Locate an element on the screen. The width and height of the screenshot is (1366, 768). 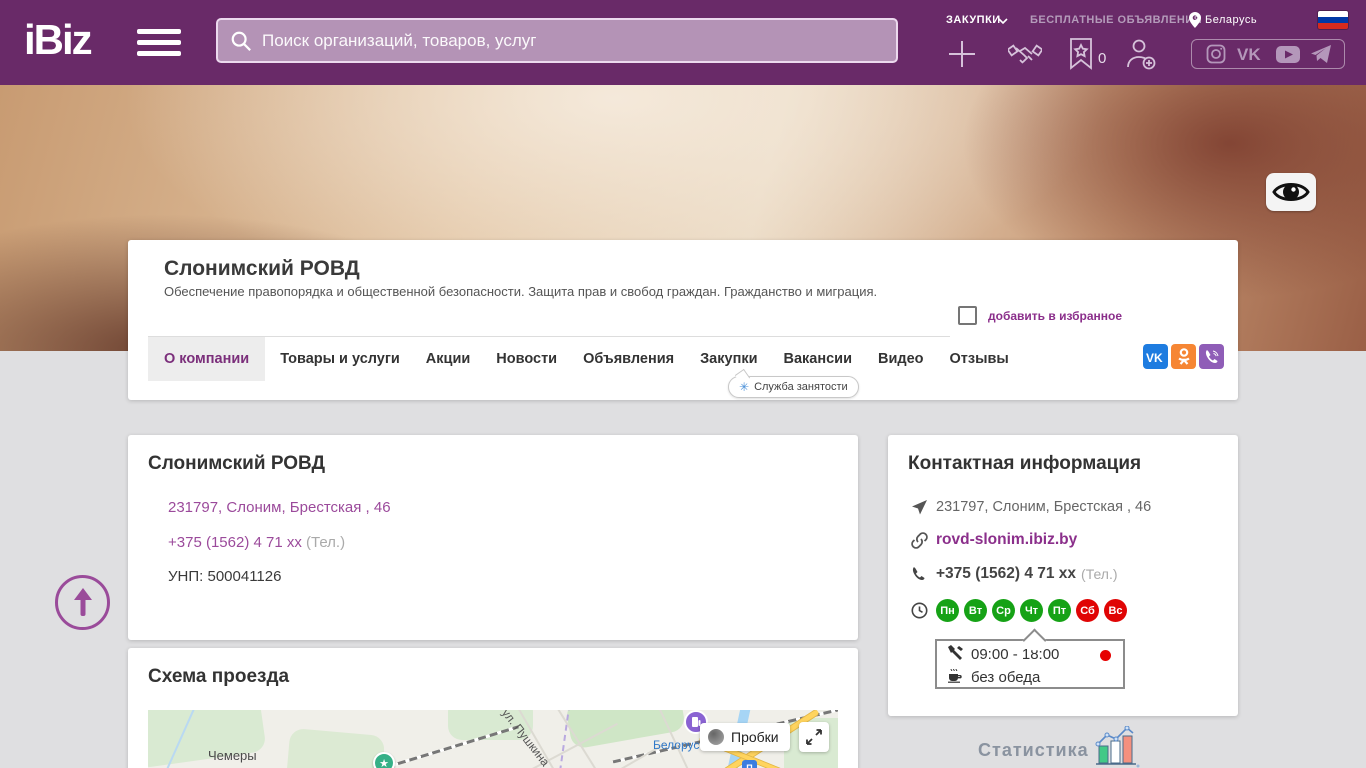
search-icon is located at coordinates (241, 41).